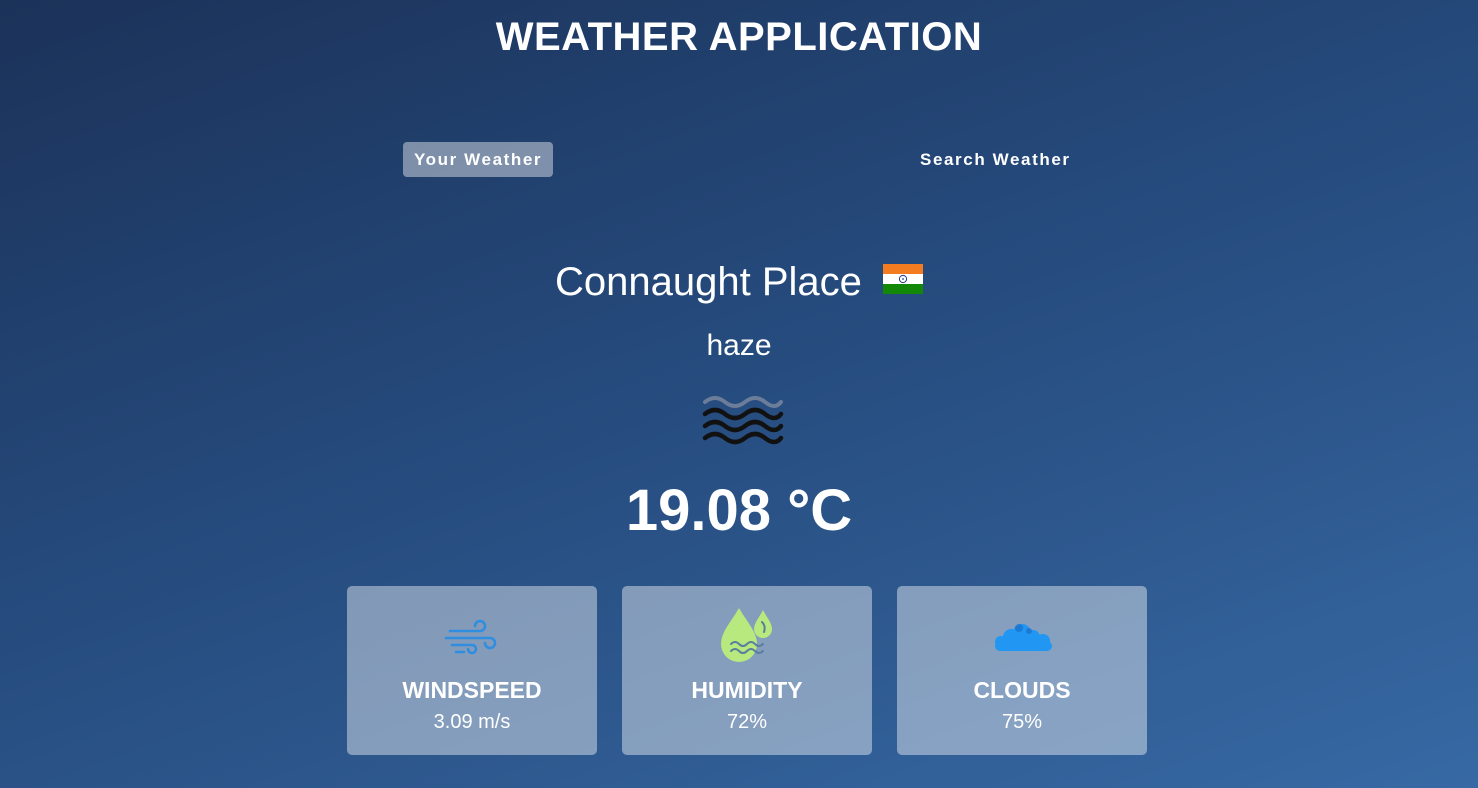 The height and width of the screenshot is (788, 1478). What do you see at coordinates (1022, 722) in the screenshot?
I see `clouds-value: 75%` at bounding box center [1022, 722].